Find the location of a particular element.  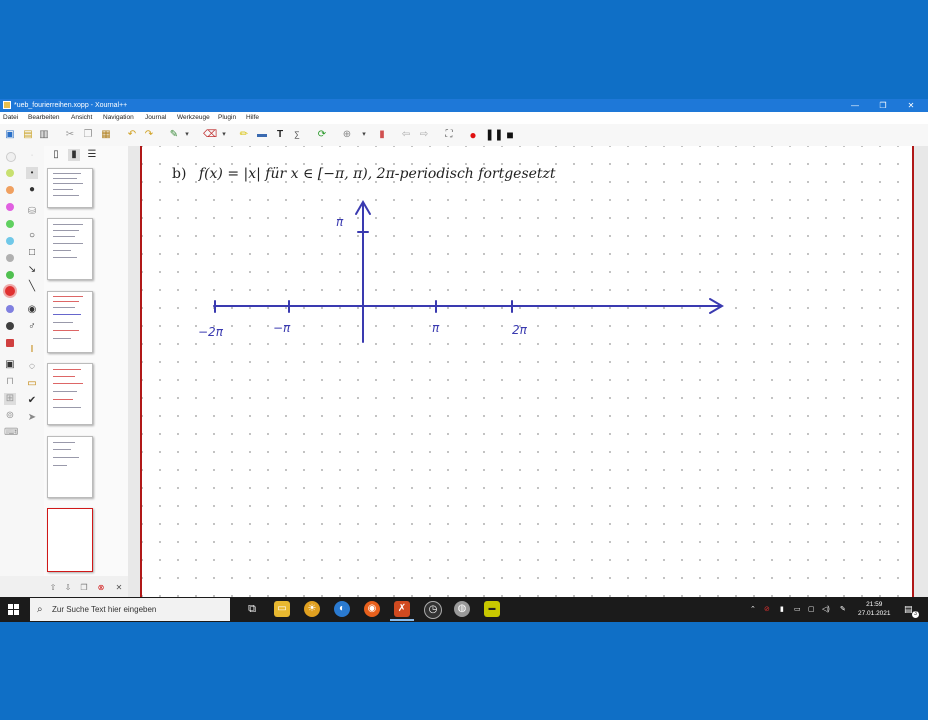

tray-chevron-icon: ⌃ is located at coordinates (753, 609).